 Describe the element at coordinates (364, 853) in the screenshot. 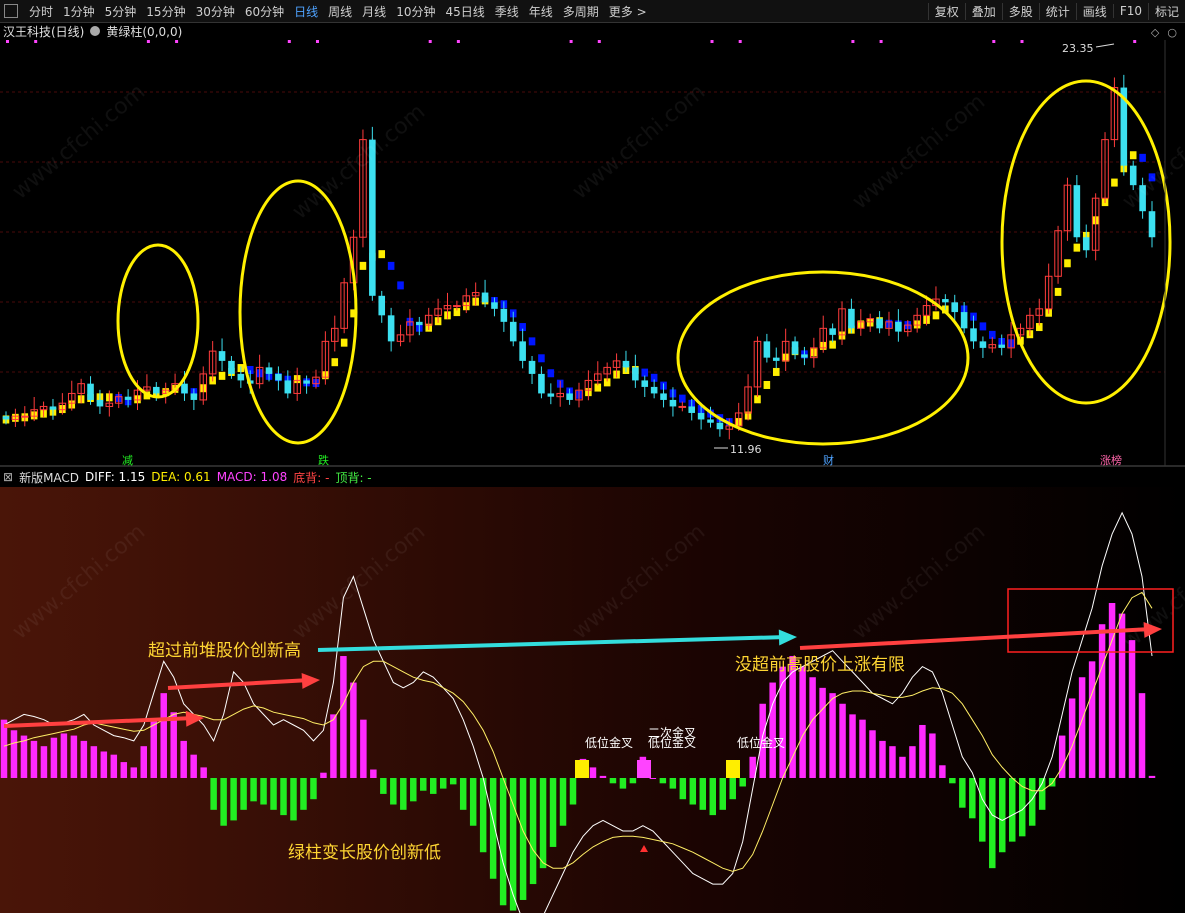

I see `annotation-2: 绿柱变长股价创新低` at that location.